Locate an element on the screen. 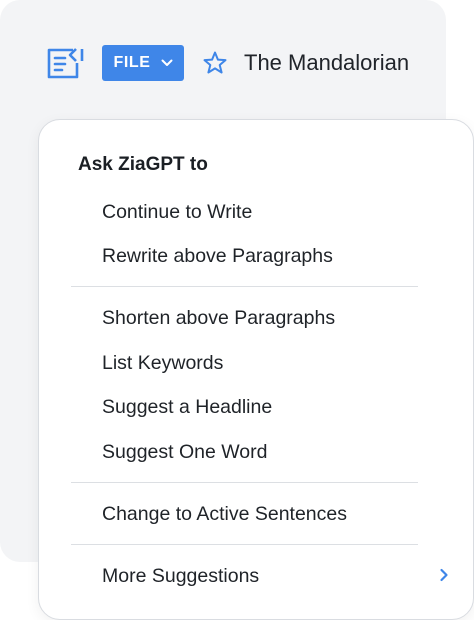  menu-item-more-suggestions: More Suggestions is located at coordinates (259, 576).